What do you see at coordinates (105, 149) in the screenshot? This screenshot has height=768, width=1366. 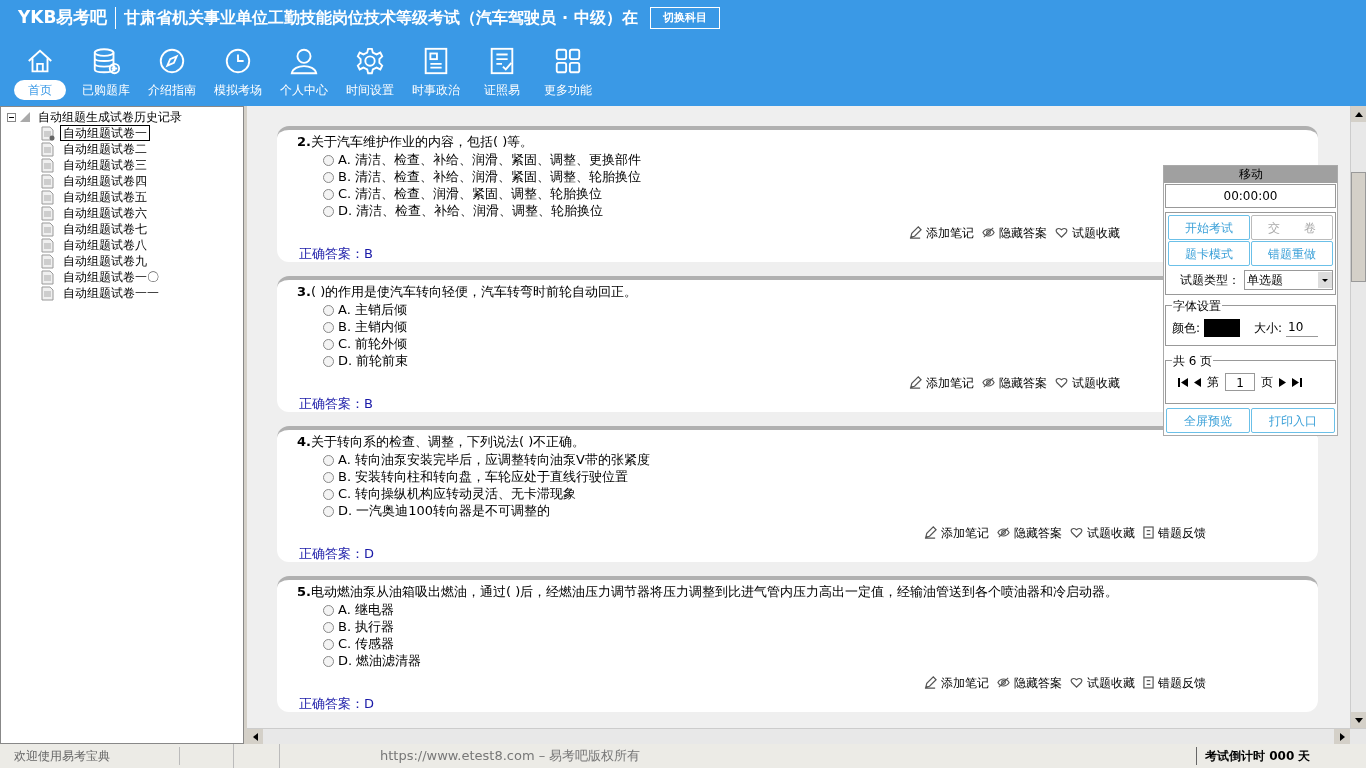 I see `tree-item: 自动组题试卷二` at bounding box center [105, 149].